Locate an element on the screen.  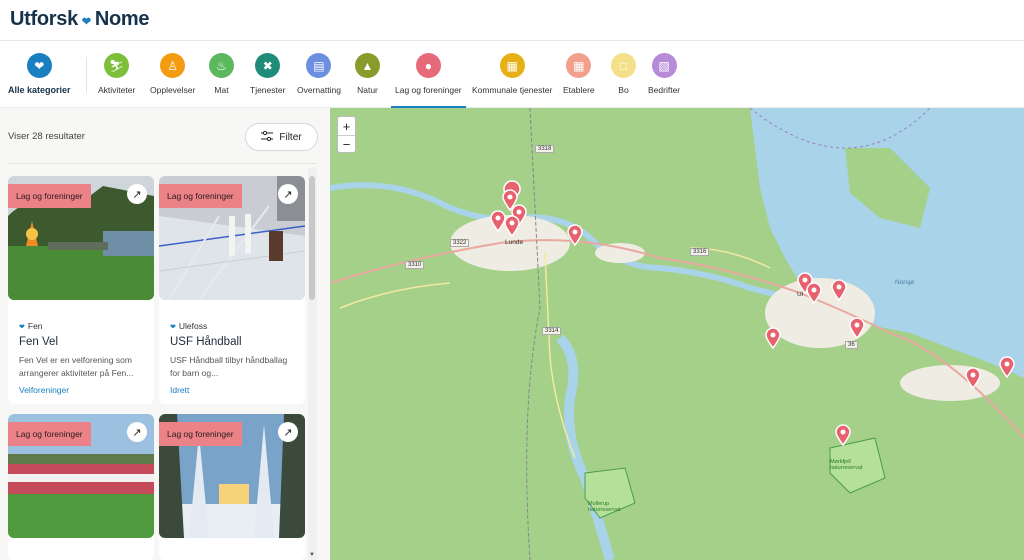
road-number: 3314 is located at coordinates (552, 331).